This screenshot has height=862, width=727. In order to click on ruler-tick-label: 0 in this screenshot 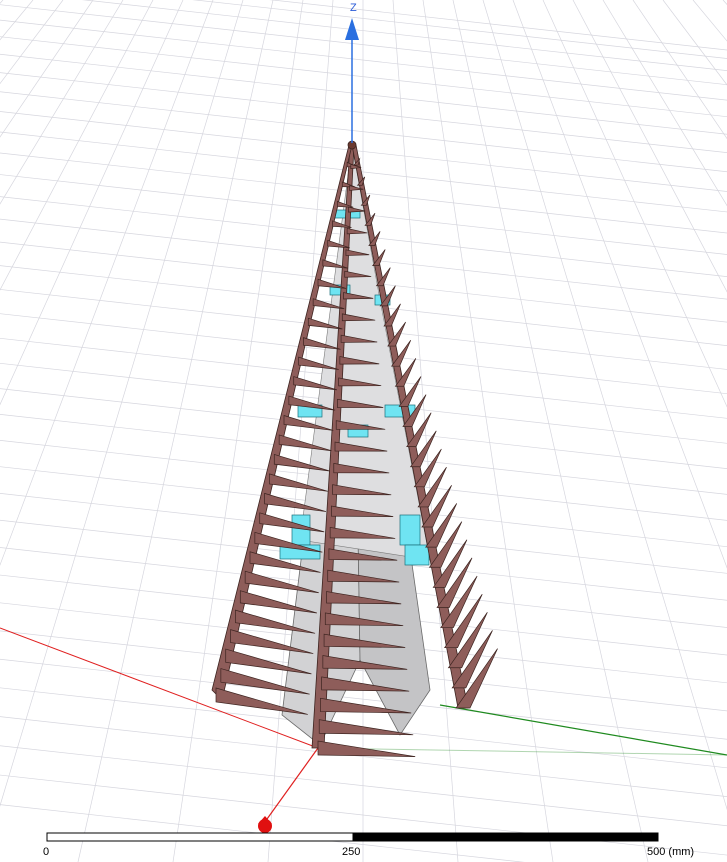, I will do `click(46, 852)`.